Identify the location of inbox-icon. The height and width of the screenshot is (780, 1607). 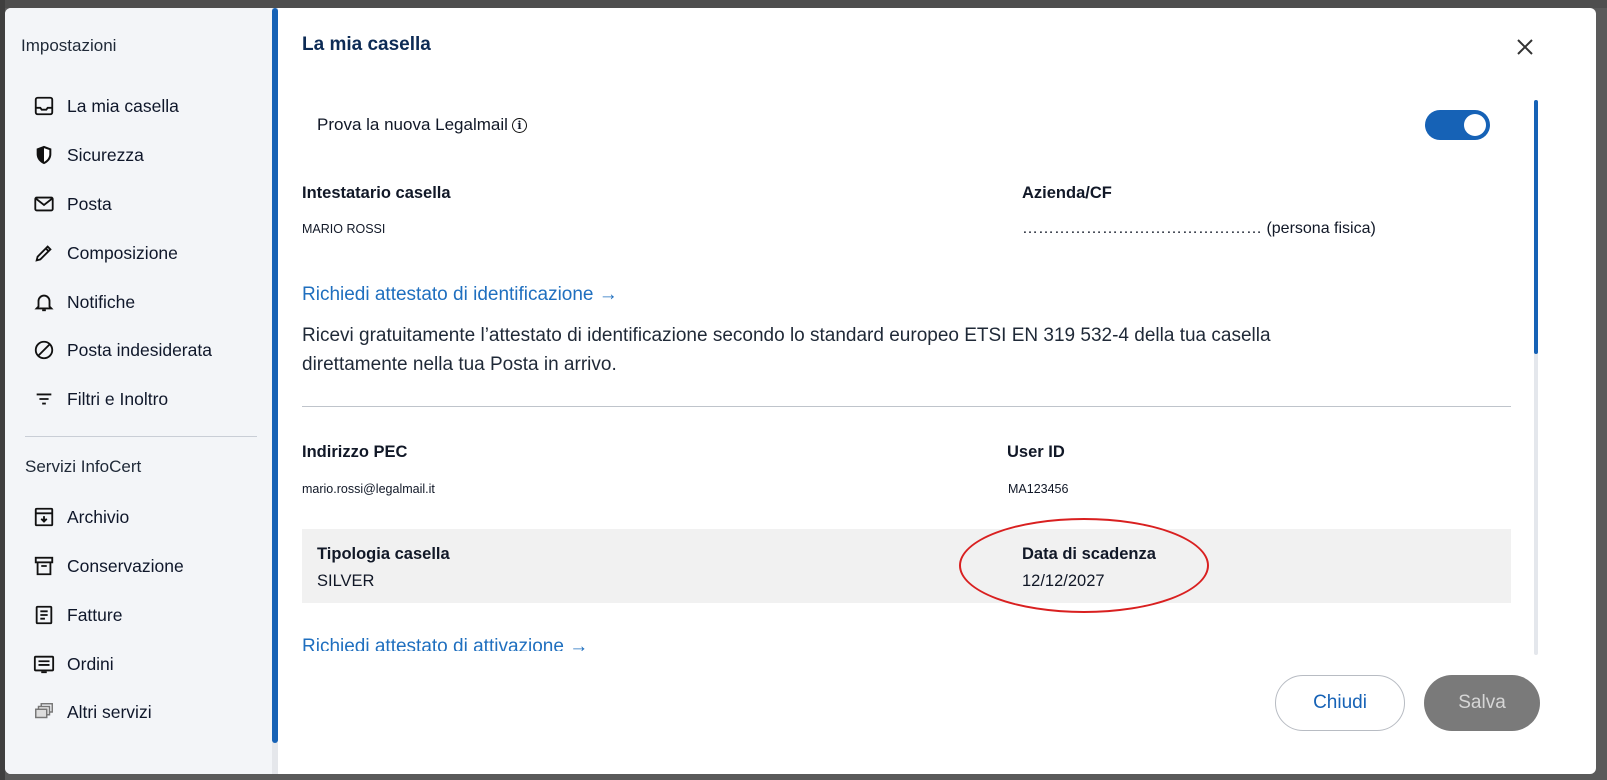
(44, 106).